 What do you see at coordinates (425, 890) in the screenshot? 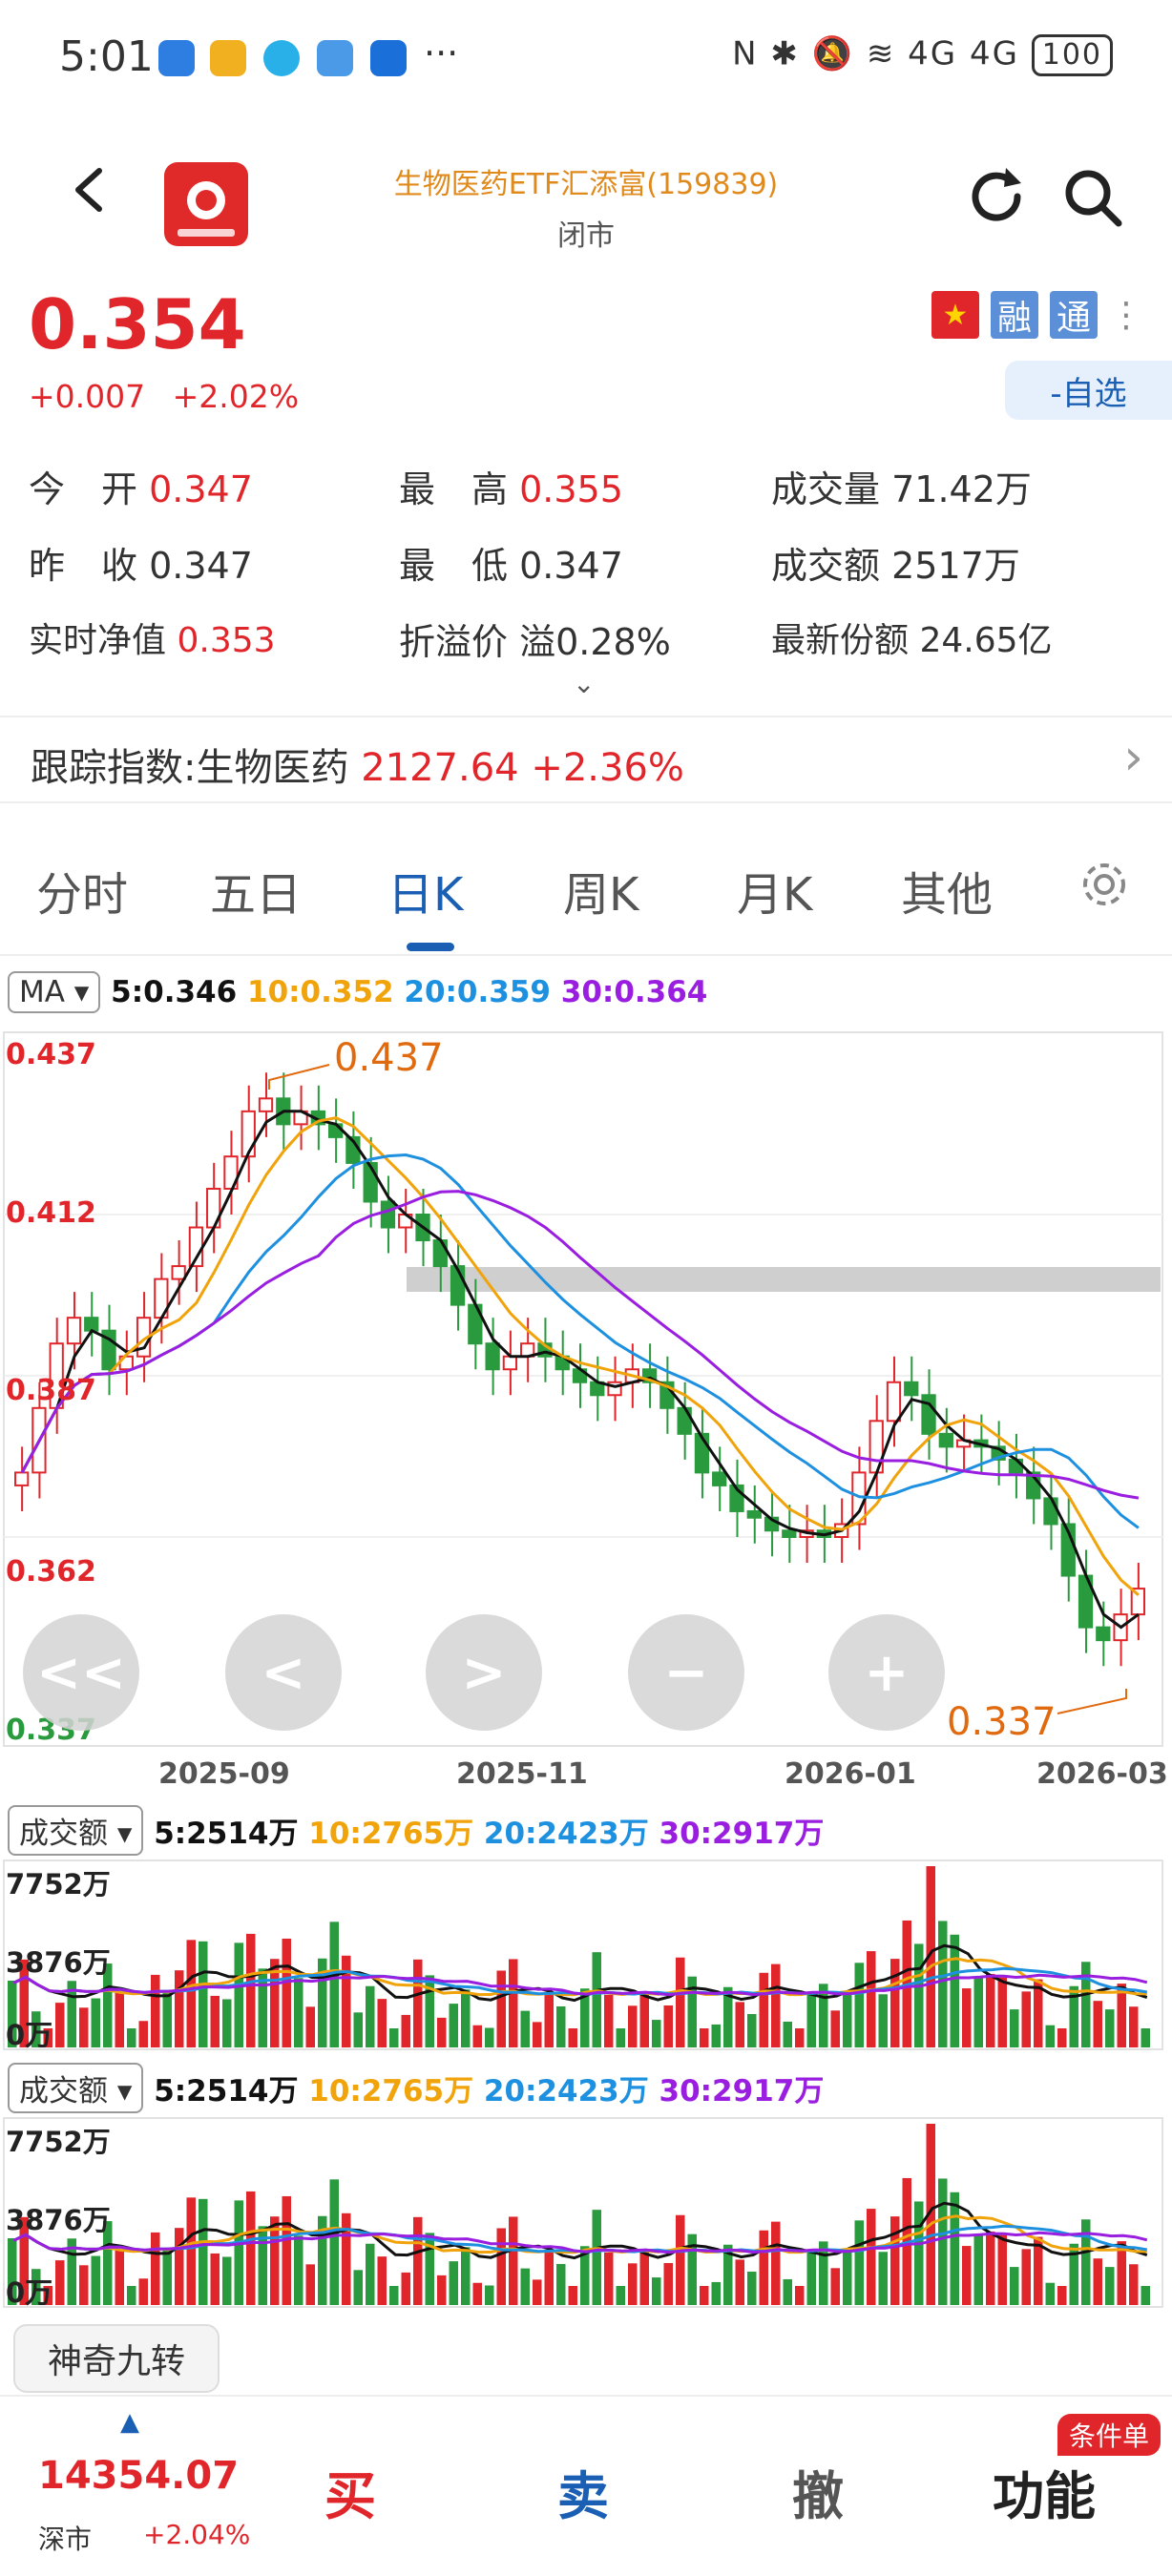
I see `tab-daily: 日K` at bounding box center [425, 890].